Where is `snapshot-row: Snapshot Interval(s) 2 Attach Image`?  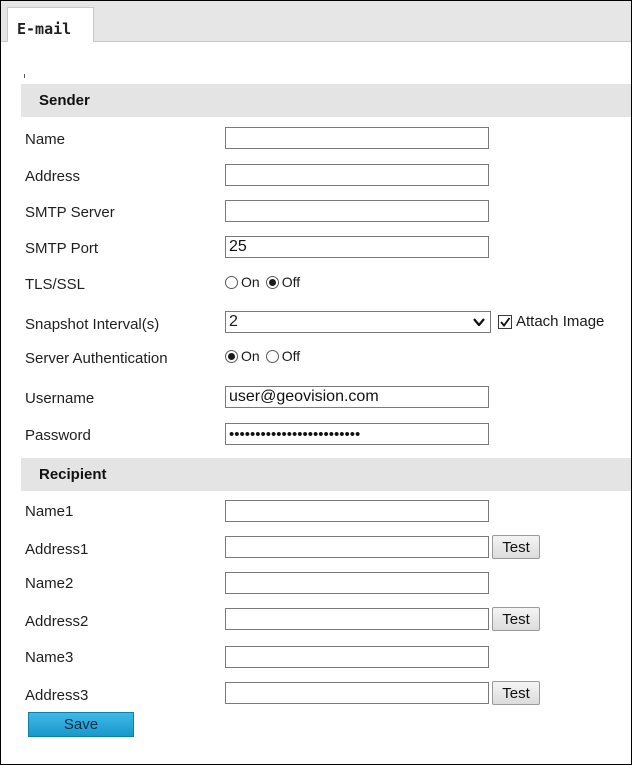
snapshot-row: Snapshot Interval(s) 2 Attach Image is located at coordinates (316, 328).